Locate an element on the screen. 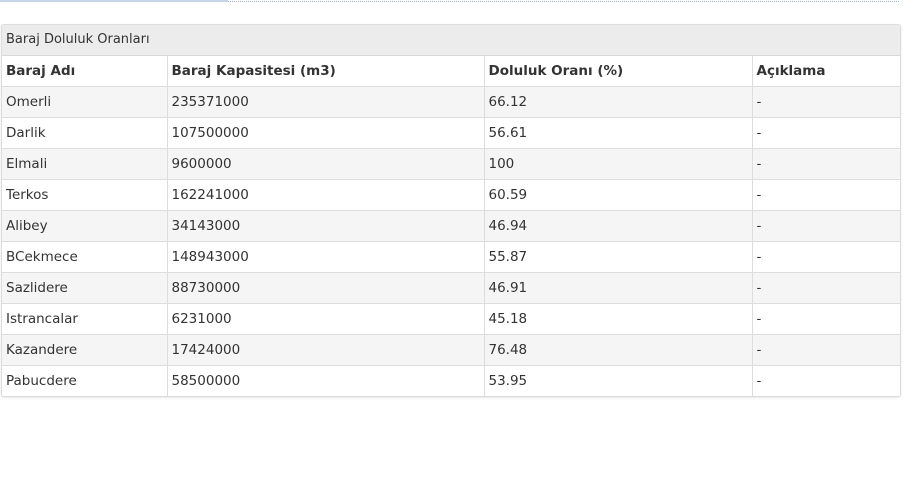 The width and height of the screenshot is (919, 485). cell-capacity: 17424000 is located at coordinates (325, 350).